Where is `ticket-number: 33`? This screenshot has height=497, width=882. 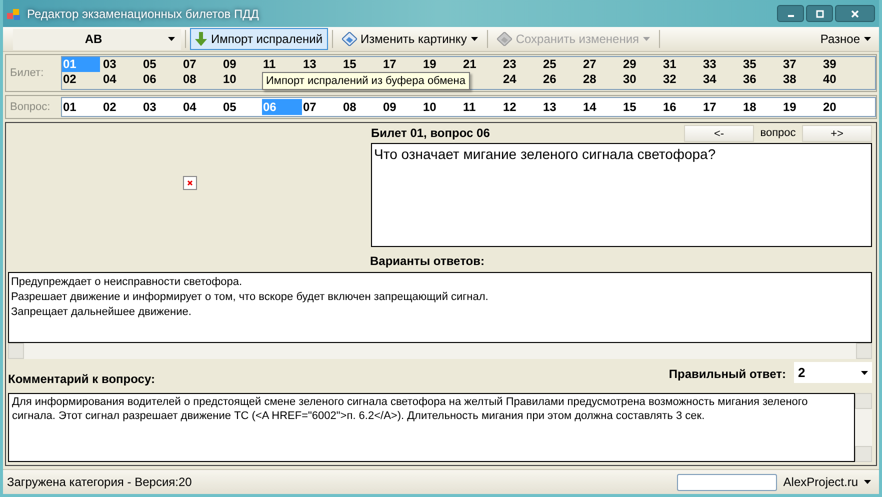 ticket-number: 33 is located at coordinates (721, 64).